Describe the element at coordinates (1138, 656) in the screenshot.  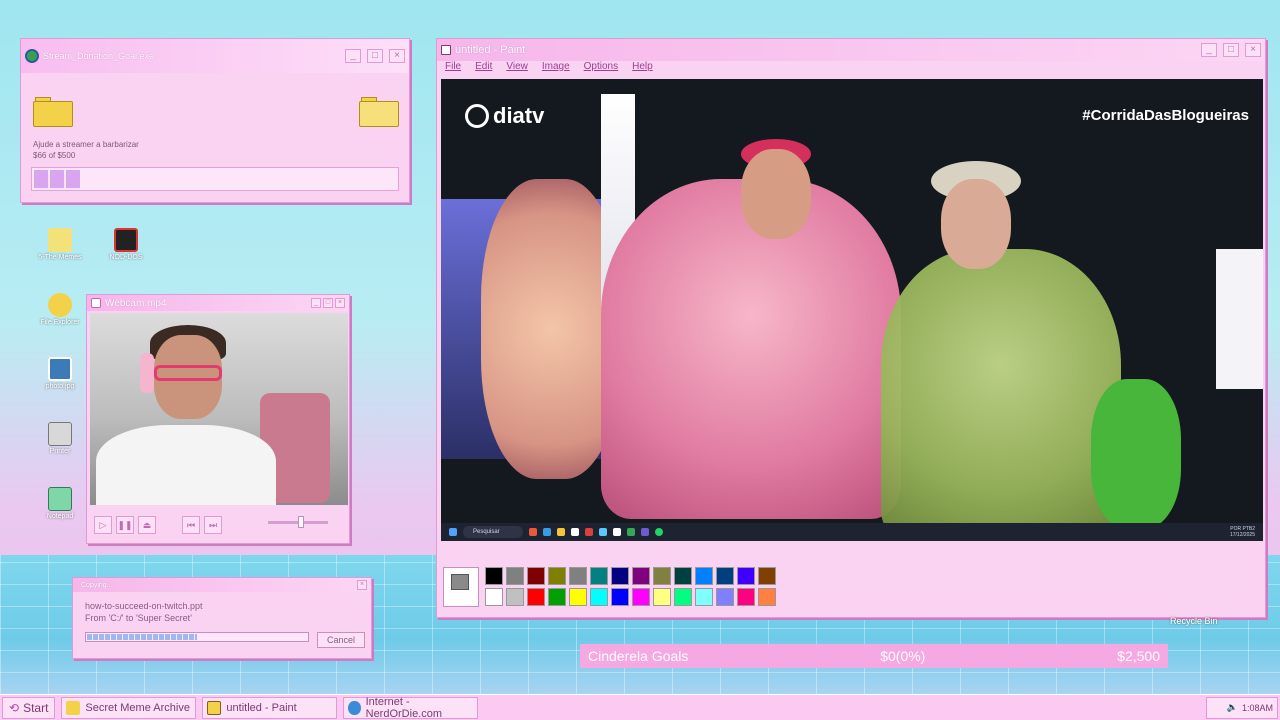
I see `goal-target: $2,500` at that location.